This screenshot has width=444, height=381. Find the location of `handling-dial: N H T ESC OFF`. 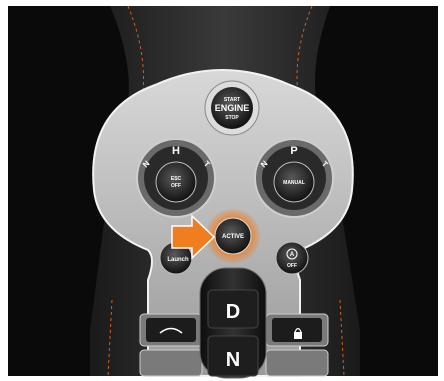

handling-dial: N H T ESC OFF is located at coordinates (176, 178).